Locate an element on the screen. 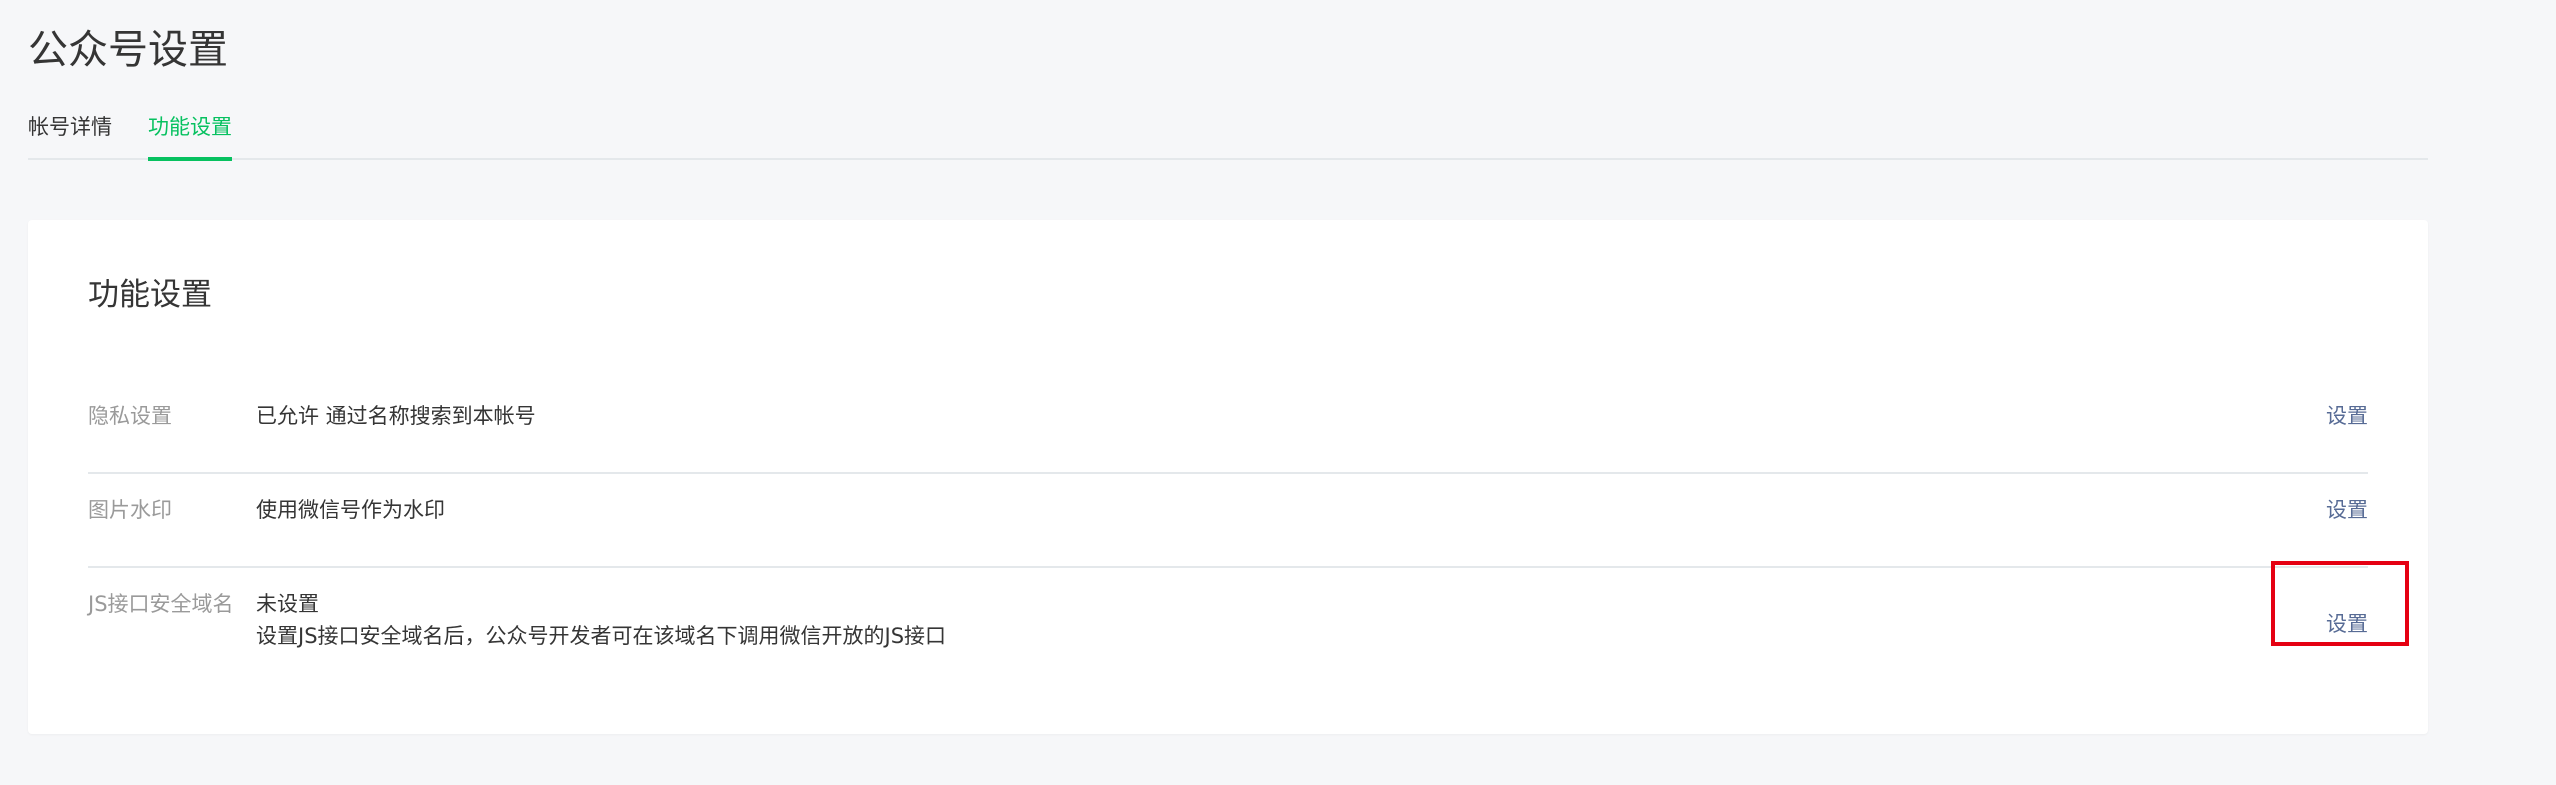 The height and width of the screenshot is (785, 2556). row-value-privacy: 已允许 通过名称搜索到本帐号 is located at coordinates (396, 416).